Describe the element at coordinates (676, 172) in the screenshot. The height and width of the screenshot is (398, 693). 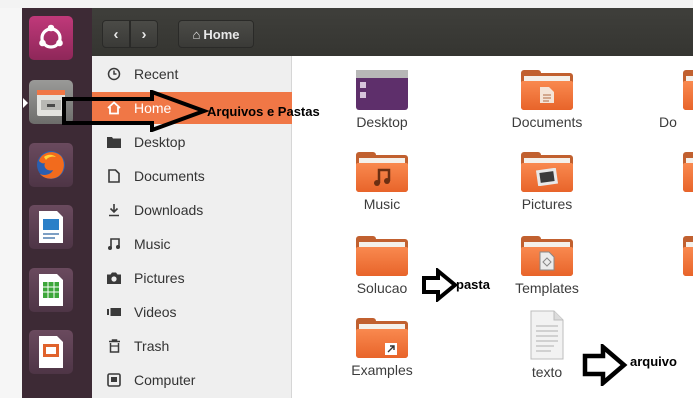
I see `file-item-public-partial` at that location.